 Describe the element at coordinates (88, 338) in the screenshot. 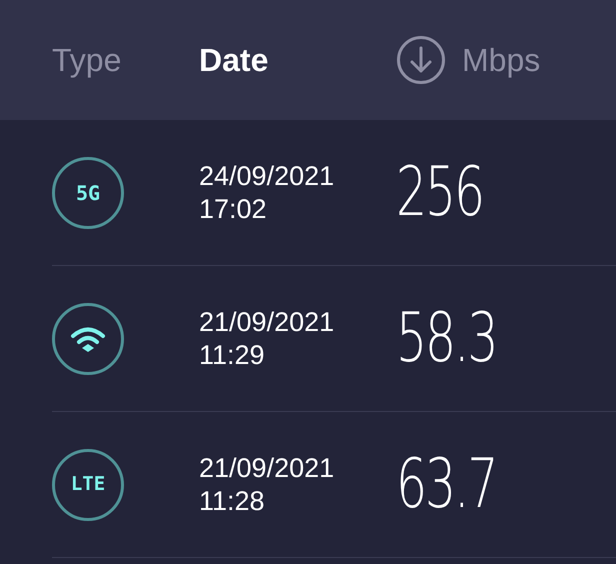

I see `wifi-icon` at that location.